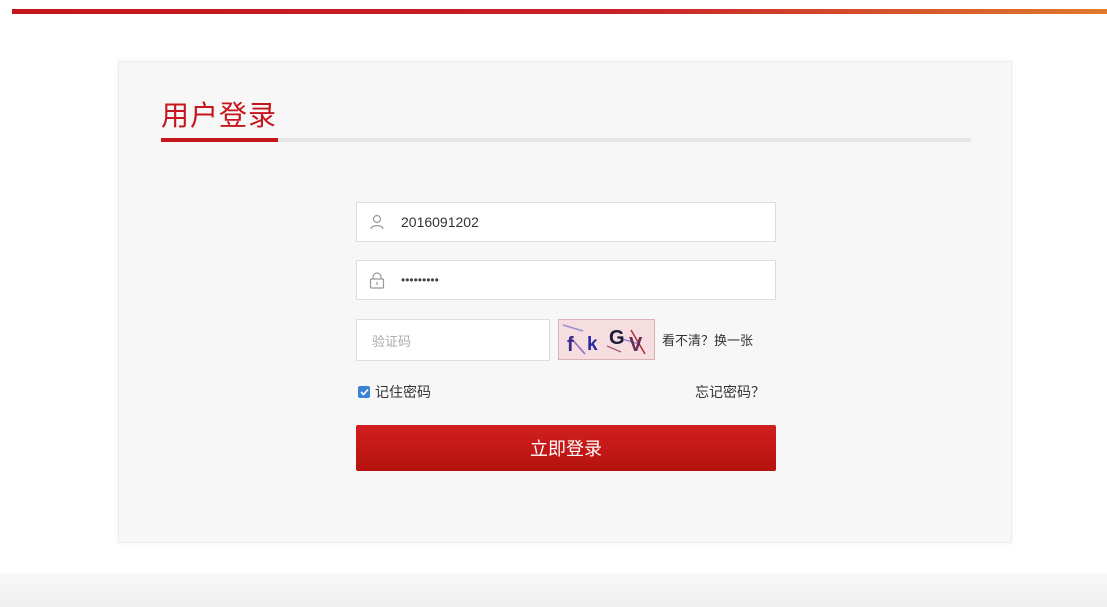 Image resolution: width=1107 pixels, height=607 pixels. I want to click on captcha-input: 验证码, so click(453, 340).